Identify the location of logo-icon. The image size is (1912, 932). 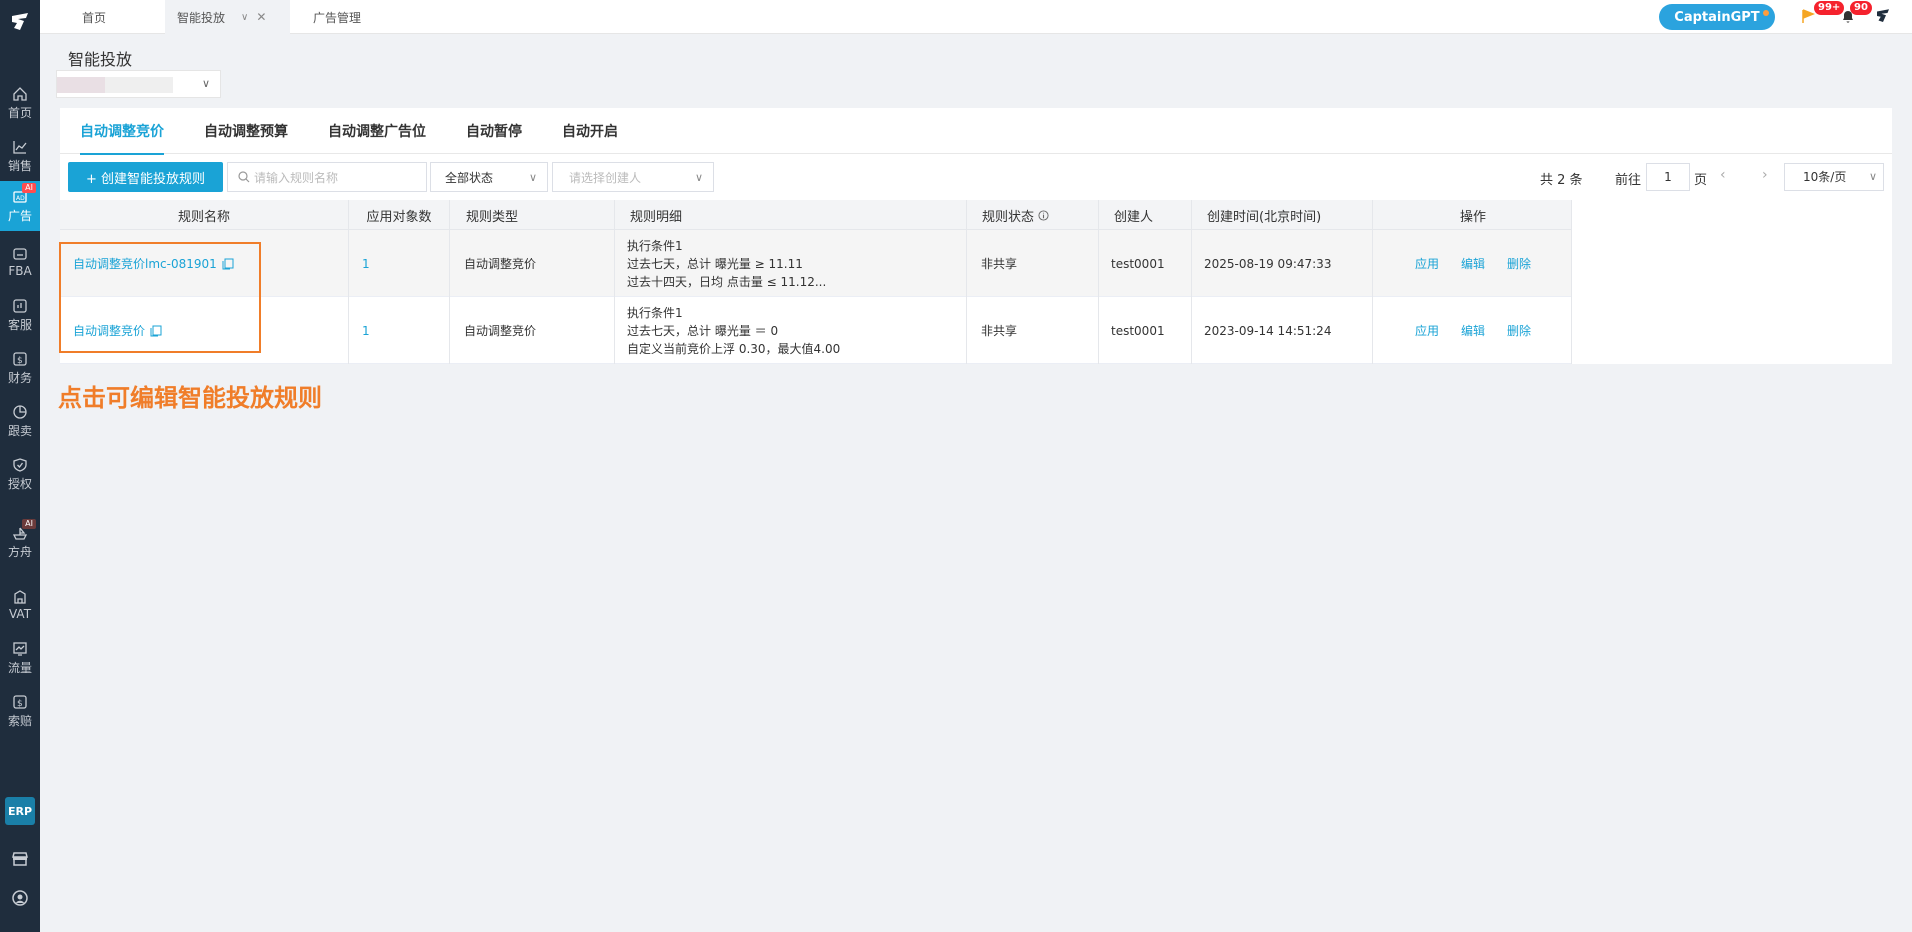
(20, 22).